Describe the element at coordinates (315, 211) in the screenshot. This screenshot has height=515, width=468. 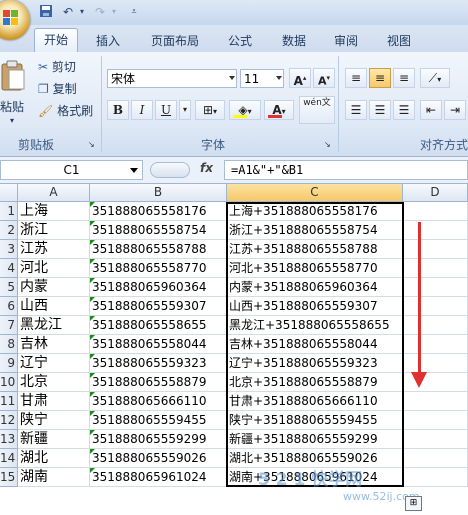
I see `cell-concat-result: 上海+351888065558176` at that location.